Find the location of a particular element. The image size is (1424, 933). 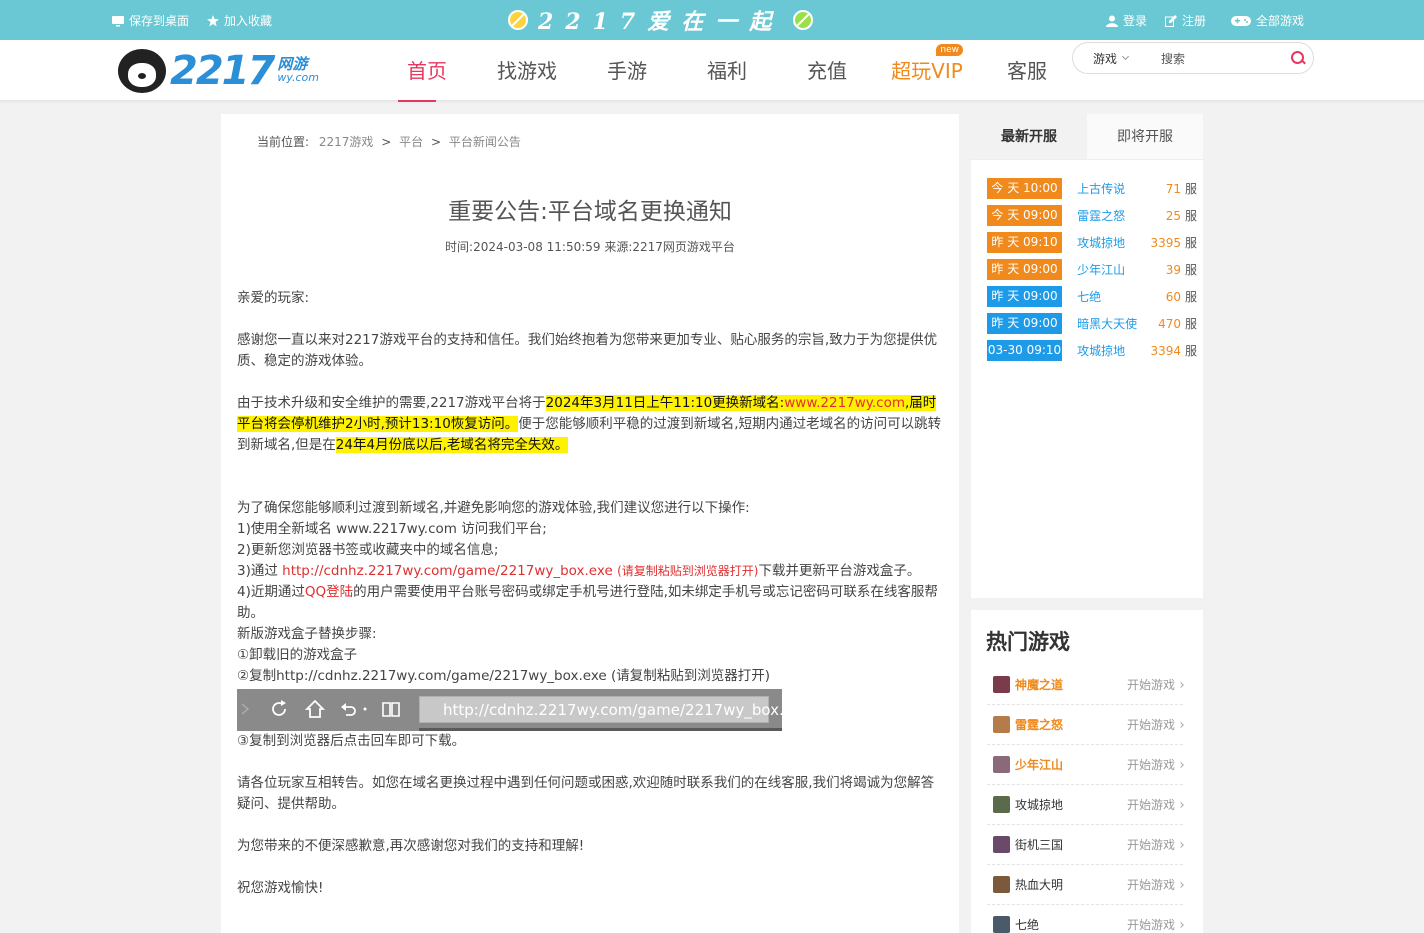

server-row: 昨 天 09:00 少年江山 39 服 is located at coordinates (1092, 269).